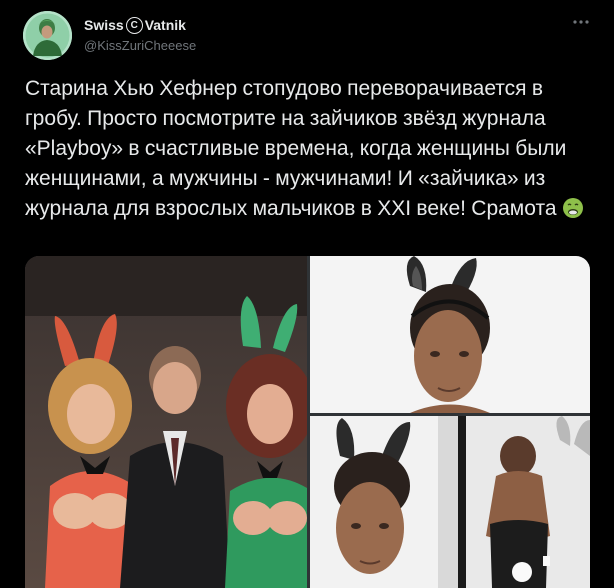  I want to click on more-options-button, so click(581, 22).